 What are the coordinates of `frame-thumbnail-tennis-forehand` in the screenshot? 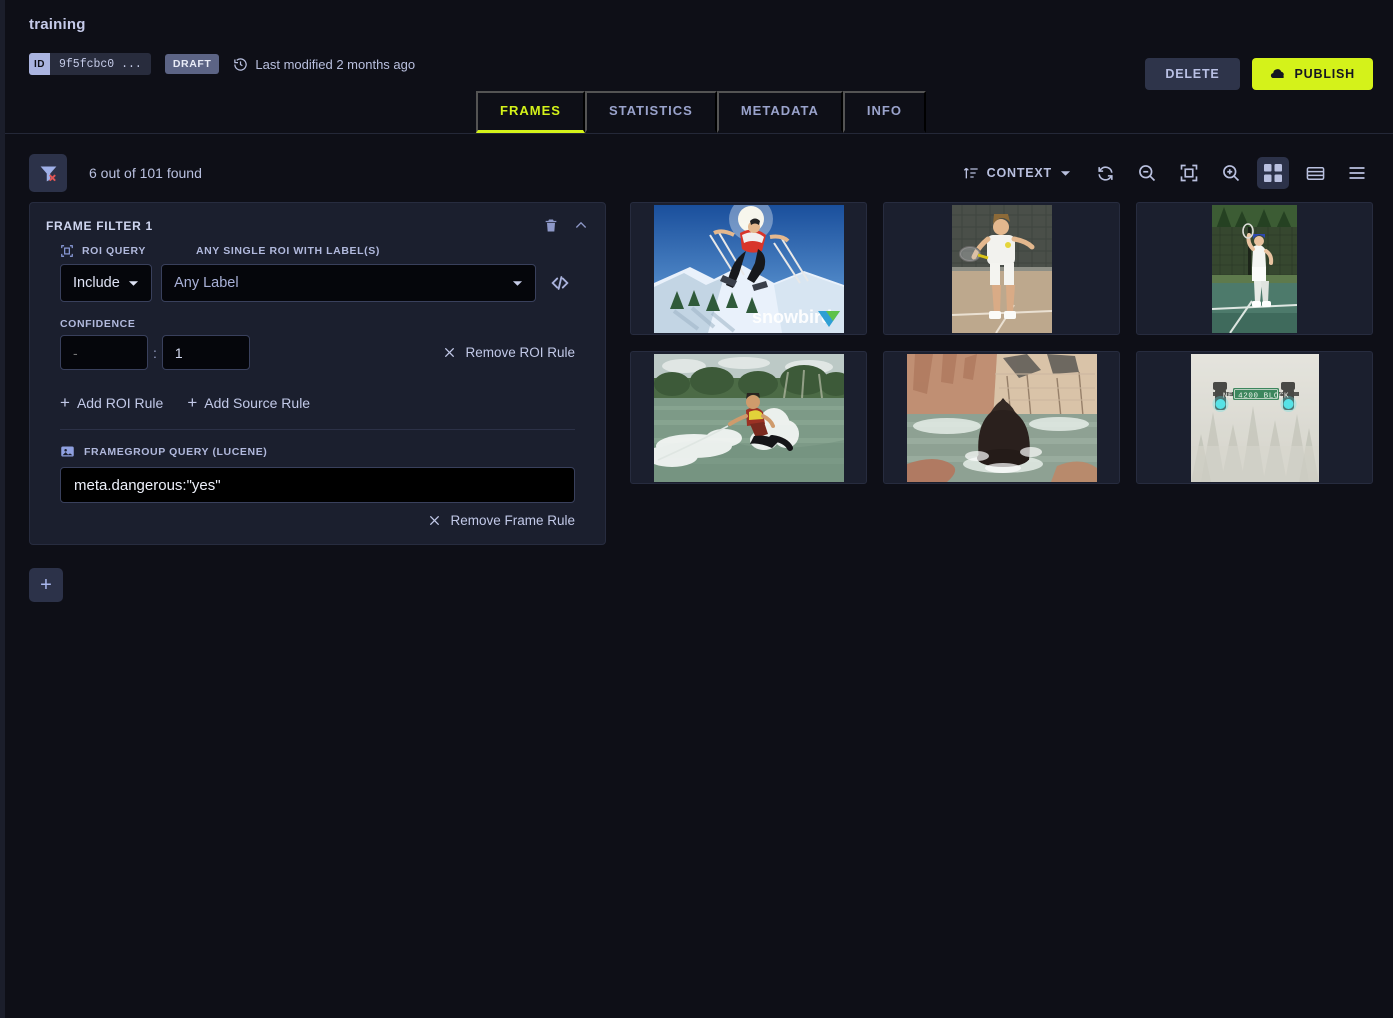 It's located at (1001, 268).